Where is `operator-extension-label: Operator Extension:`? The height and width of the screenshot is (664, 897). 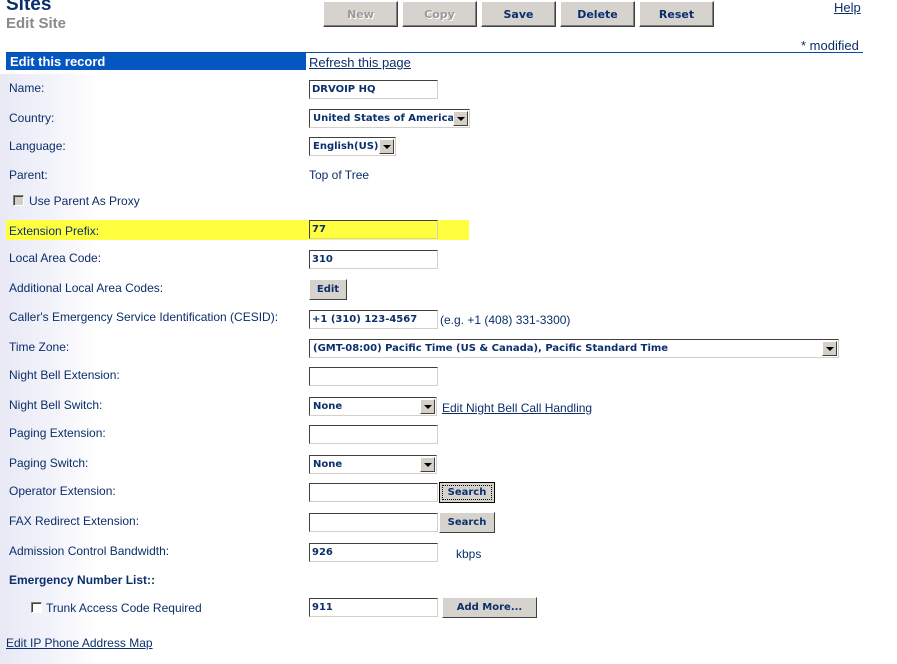 operator-extension-label: Operator Extension: is located at coordinates (62, 491).